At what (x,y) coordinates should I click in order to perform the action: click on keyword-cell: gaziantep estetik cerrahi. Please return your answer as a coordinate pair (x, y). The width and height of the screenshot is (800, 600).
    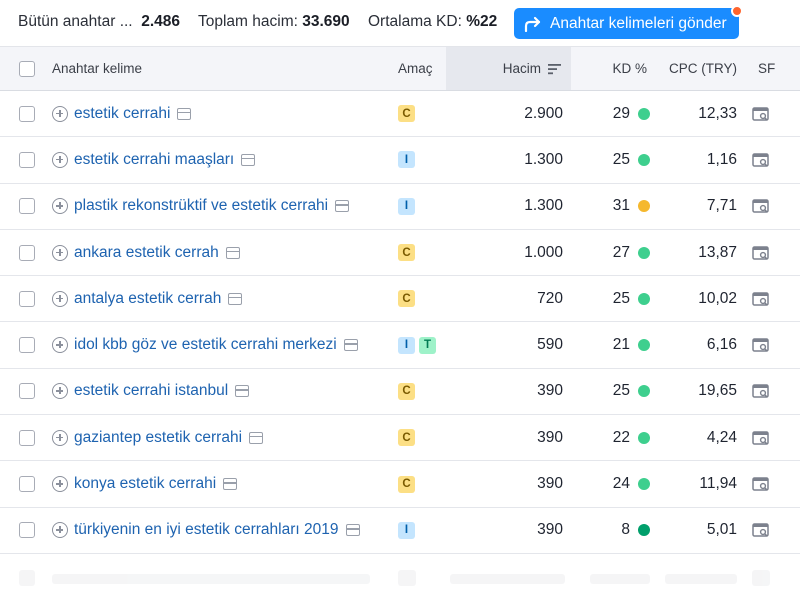
    Looking at the image, I should click on (158, 437).